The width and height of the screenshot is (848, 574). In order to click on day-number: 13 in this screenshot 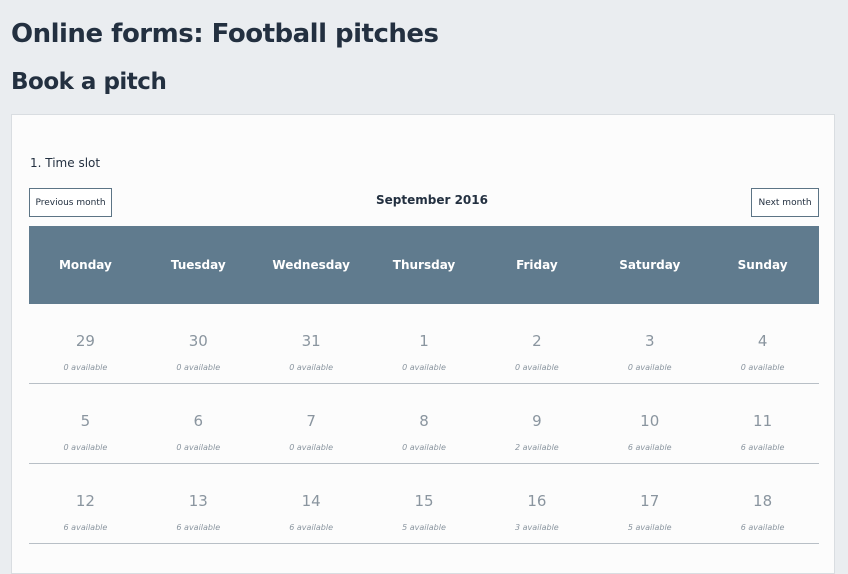, I will do `click(198, 501)`.